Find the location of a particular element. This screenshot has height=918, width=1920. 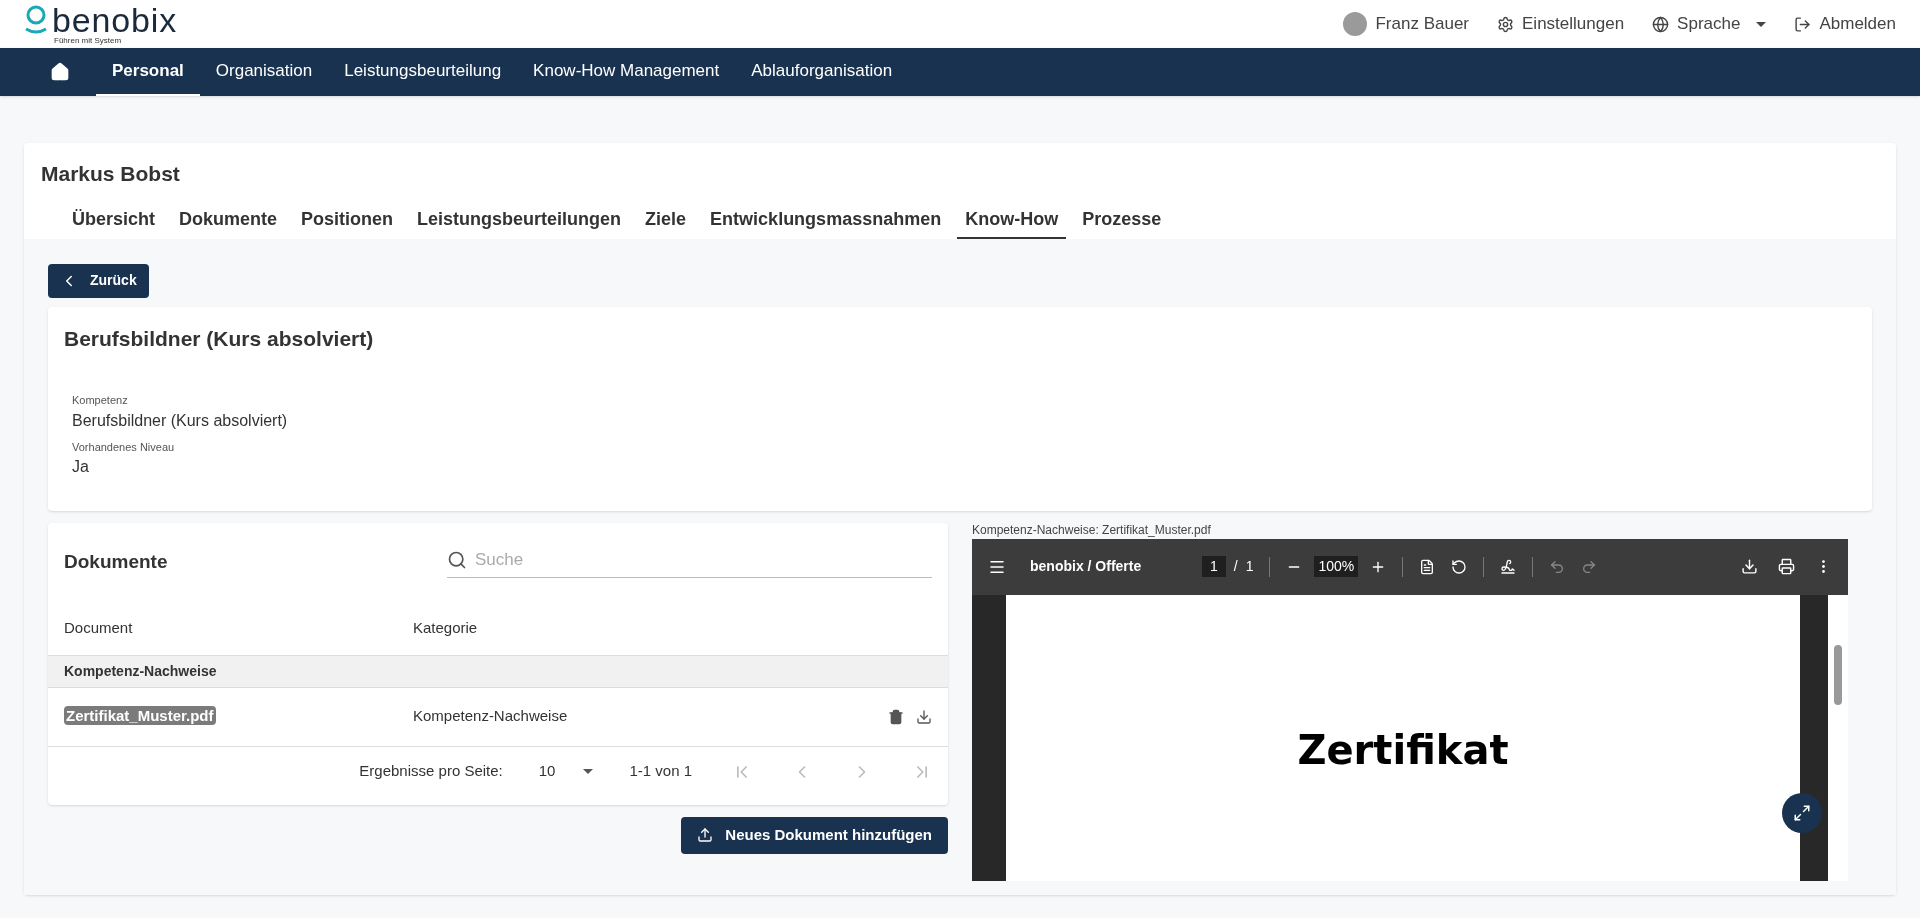

avatar is located at coordinates (1355, 24).